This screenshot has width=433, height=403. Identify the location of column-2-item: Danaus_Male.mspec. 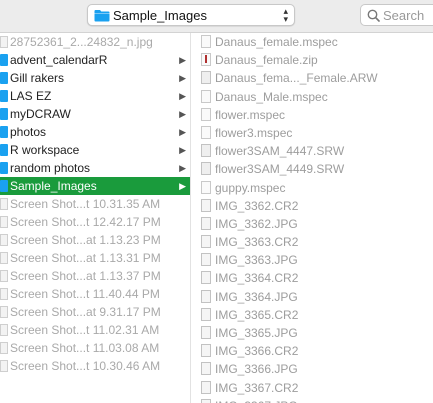
(312, 97).